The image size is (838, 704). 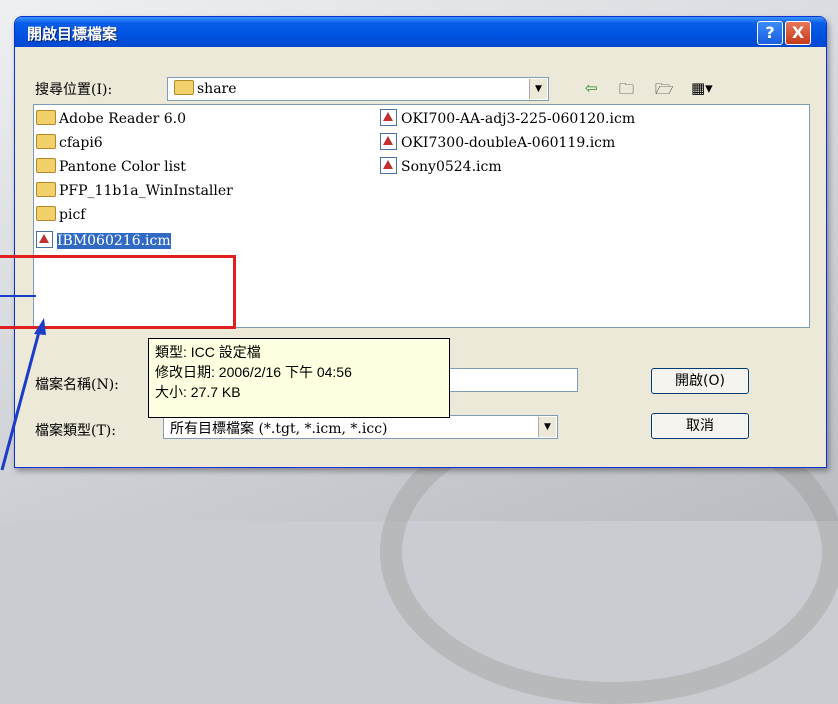 What do you see at coordinates (23, 383) in the screenshot?
I see `annotation-arrow` at bounding box center [23, 383].